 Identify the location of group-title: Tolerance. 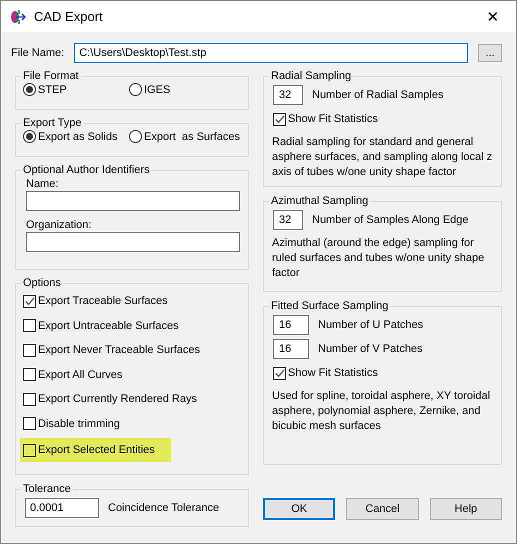
(47, 489).